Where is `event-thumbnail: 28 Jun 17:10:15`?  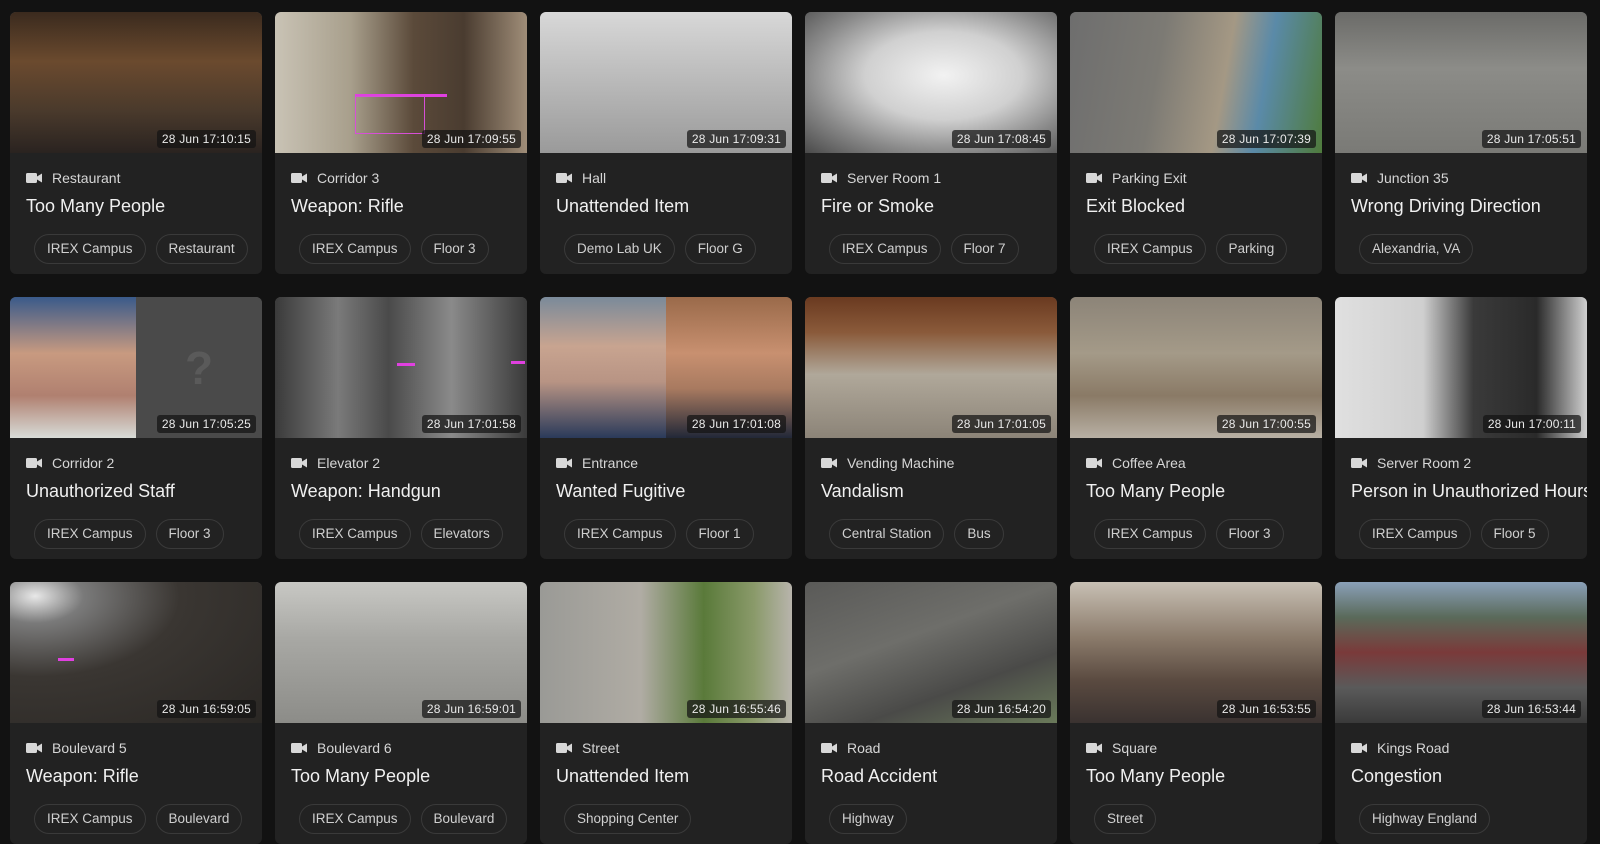 event-thumbnail: 28 Jun 17:10:15 is located at coordinates (136, 82).